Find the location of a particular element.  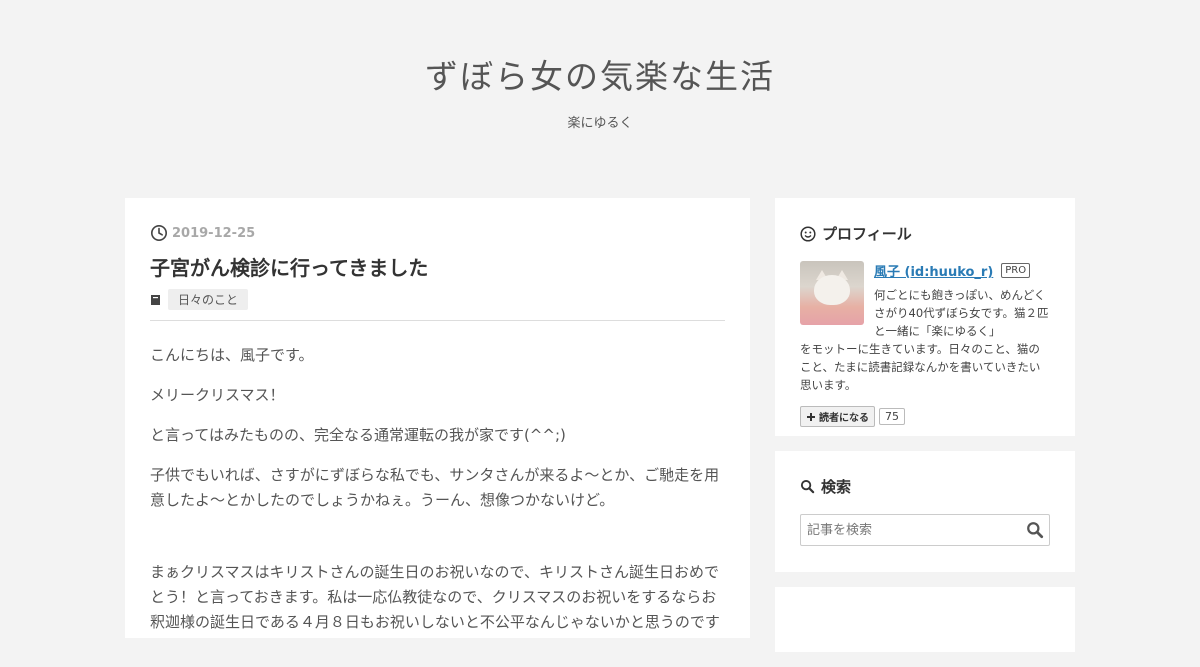

reader-count: 75 is located at coordinates (892, 416).